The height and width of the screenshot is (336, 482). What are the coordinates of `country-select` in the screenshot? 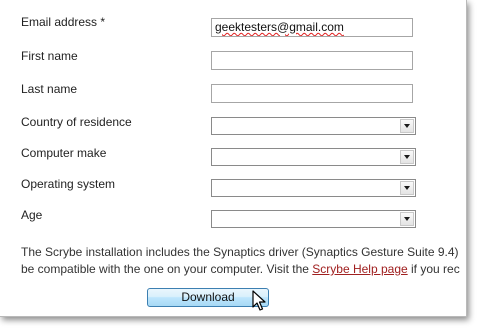 It's located at (313, 126).